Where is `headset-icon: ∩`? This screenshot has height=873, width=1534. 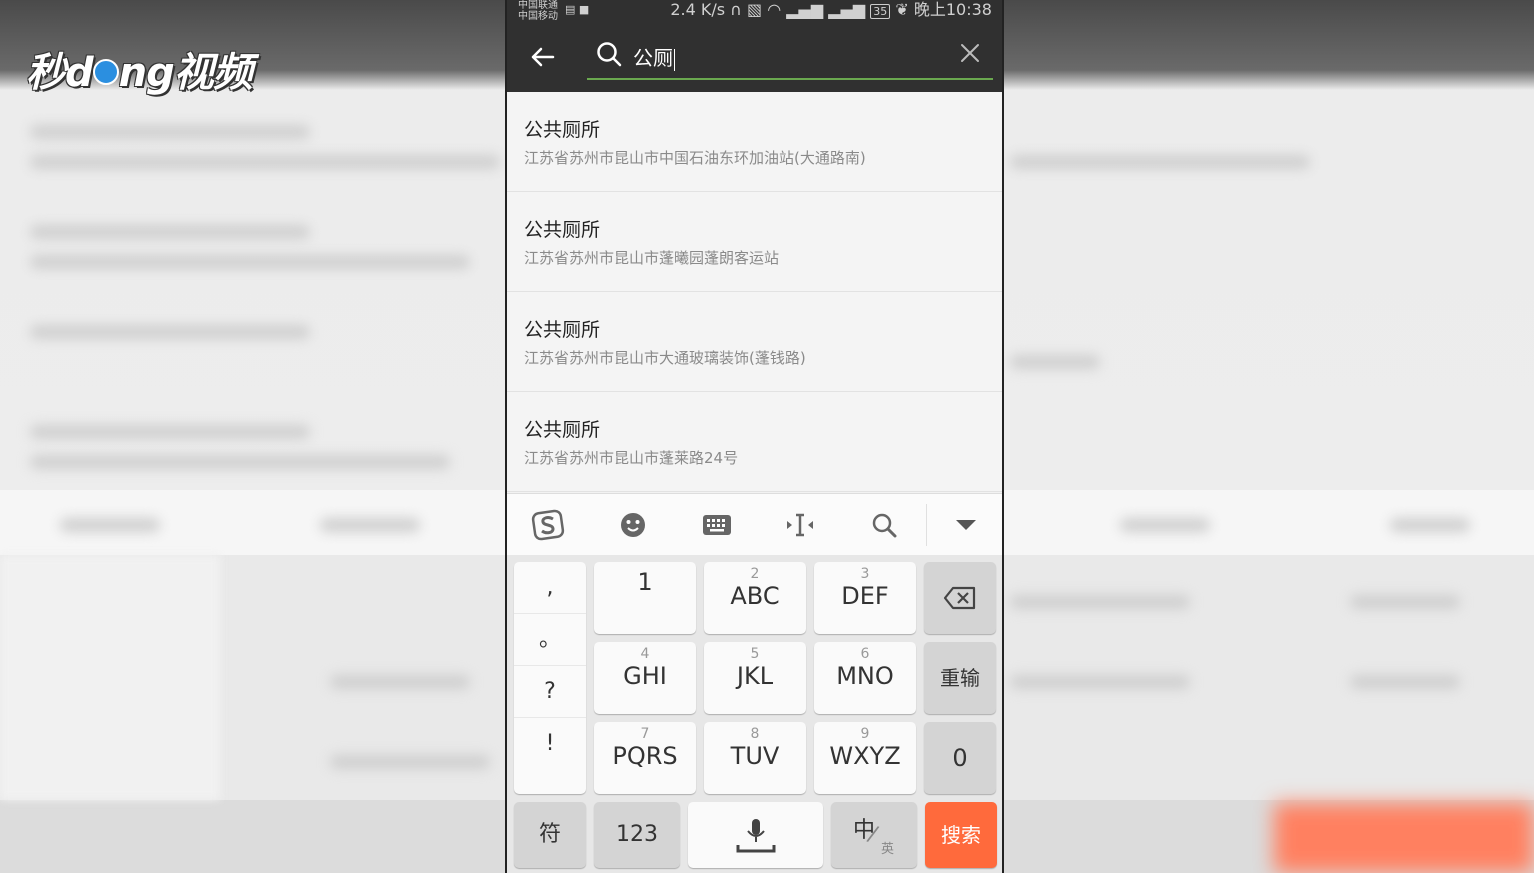
headset-icon: ∩ is located at coordinates (736, 9).